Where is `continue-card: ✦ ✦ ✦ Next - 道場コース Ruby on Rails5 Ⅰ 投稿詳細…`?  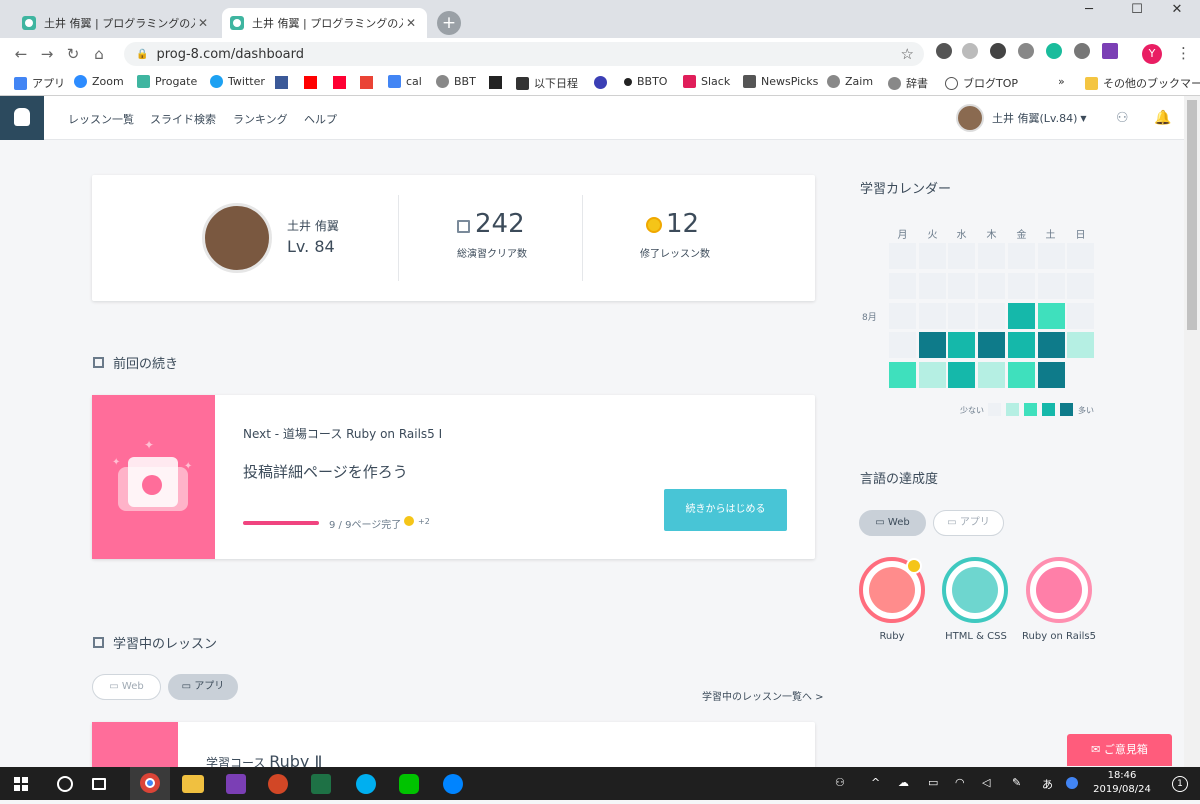
continue-card: ✦ ✦ ✦ Next - 道場コース Ruby on Rails5 Ⅰ 投稿詳細… is located at coordinates (453, 477).